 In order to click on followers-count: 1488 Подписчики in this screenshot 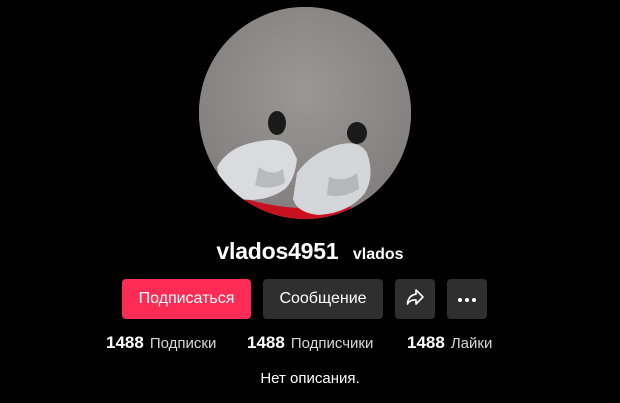, I will do `click(310, 343)`.